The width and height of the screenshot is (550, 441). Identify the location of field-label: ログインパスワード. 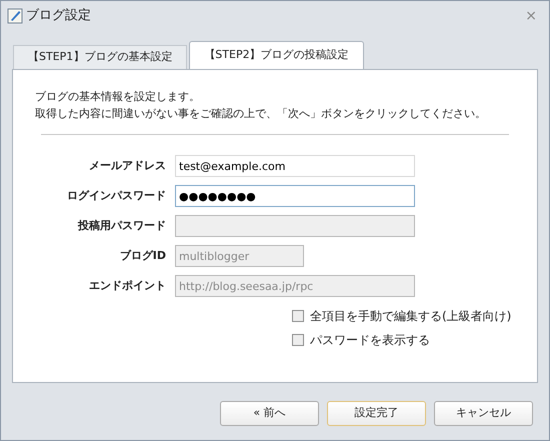
(116, 196).